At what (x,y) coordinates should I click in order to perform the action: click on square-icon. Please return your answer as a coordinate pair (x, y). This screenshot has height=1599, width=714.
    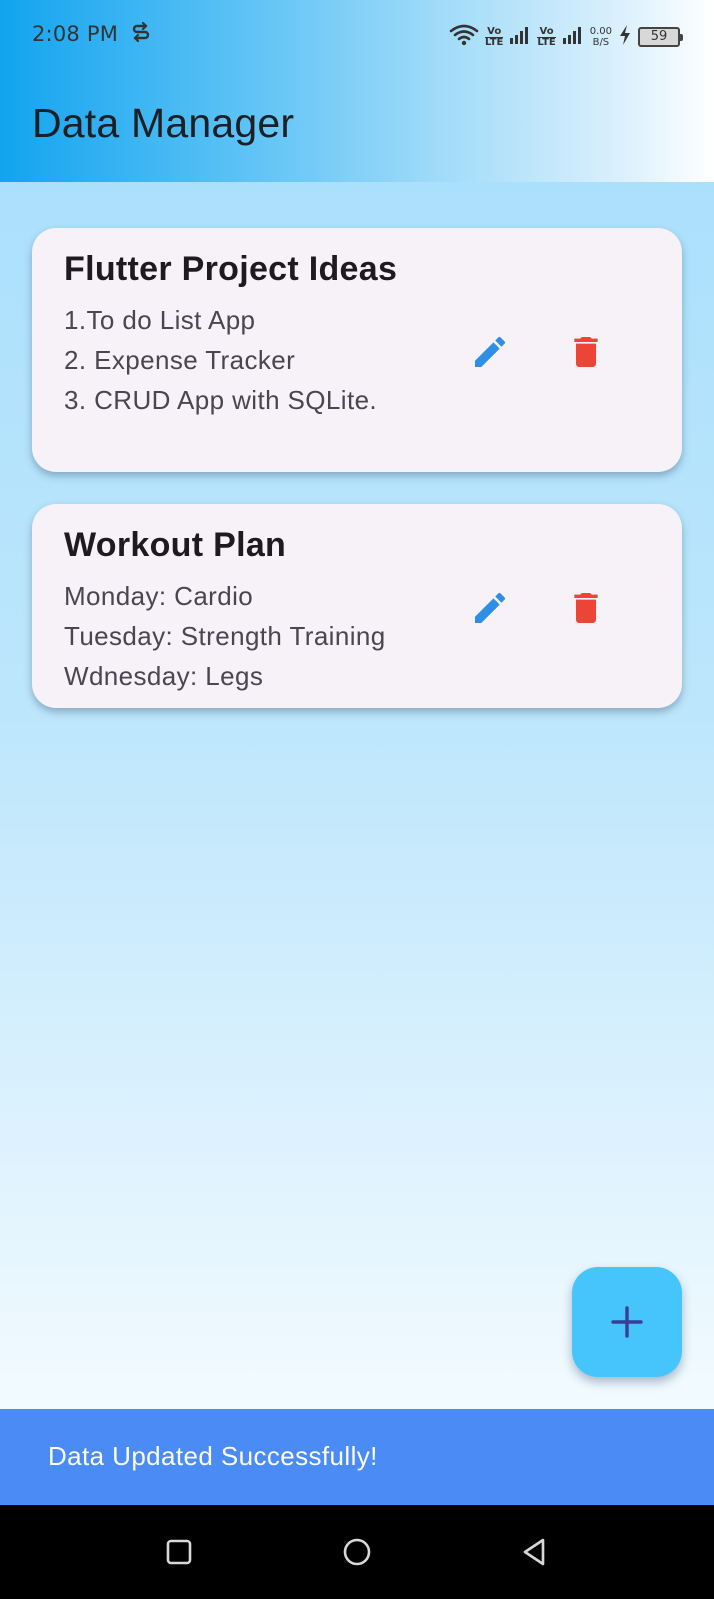
    Looking at the image, I should click on (179, 1552).